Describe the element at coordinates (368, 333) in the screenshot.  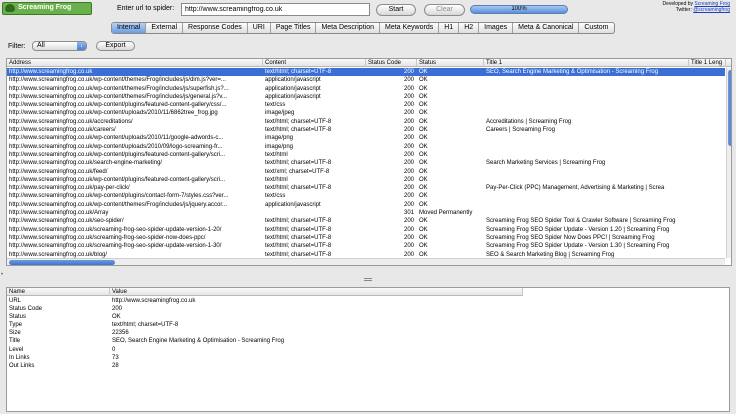
I see `detail-row: Size 22356` at that location.